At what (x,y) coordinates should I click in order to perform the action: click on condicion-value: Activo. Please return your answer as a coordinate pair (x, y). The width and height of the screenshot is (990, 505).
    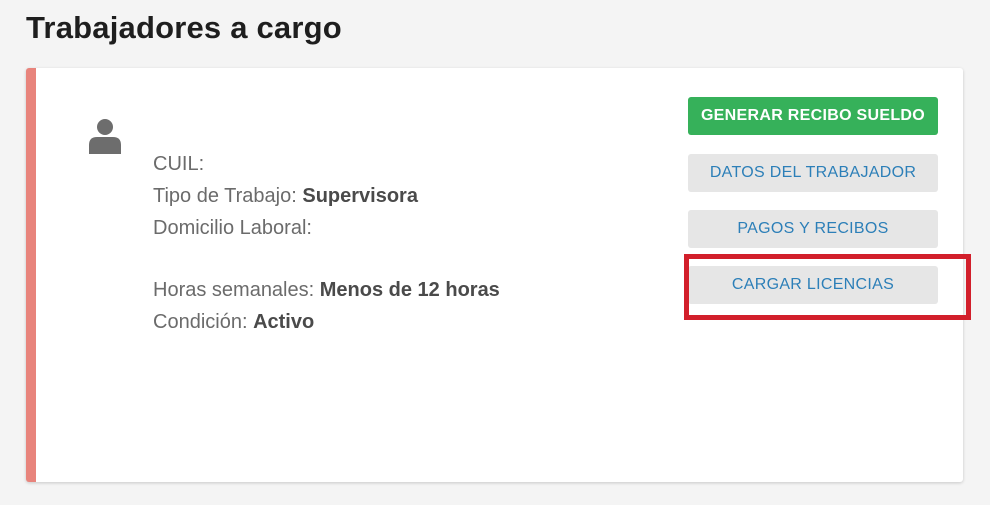
    Looking at the image, I should click on (284, 322).